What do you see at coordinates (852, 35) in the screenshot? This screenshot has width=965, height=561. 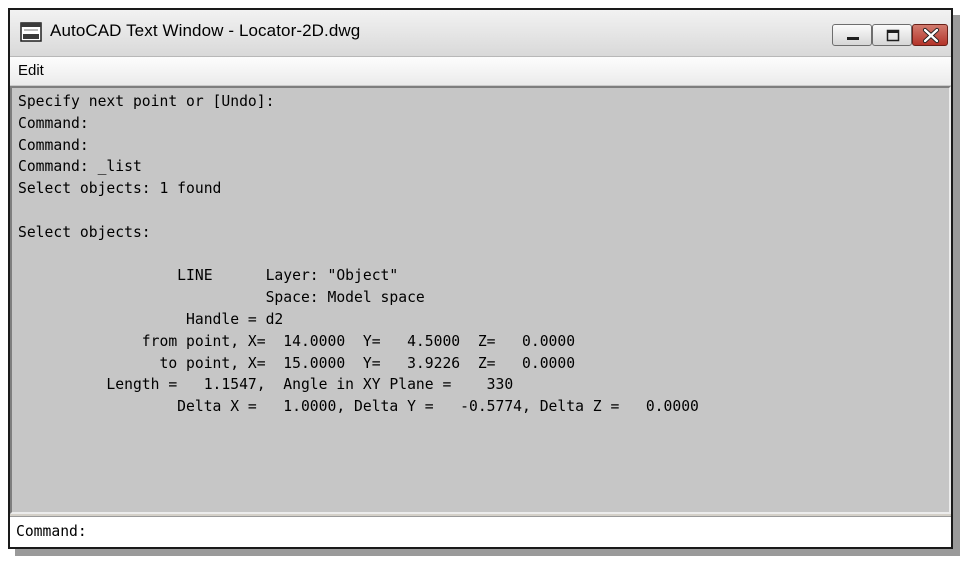 I see `minimize-button` at bounding box center [852, 35].